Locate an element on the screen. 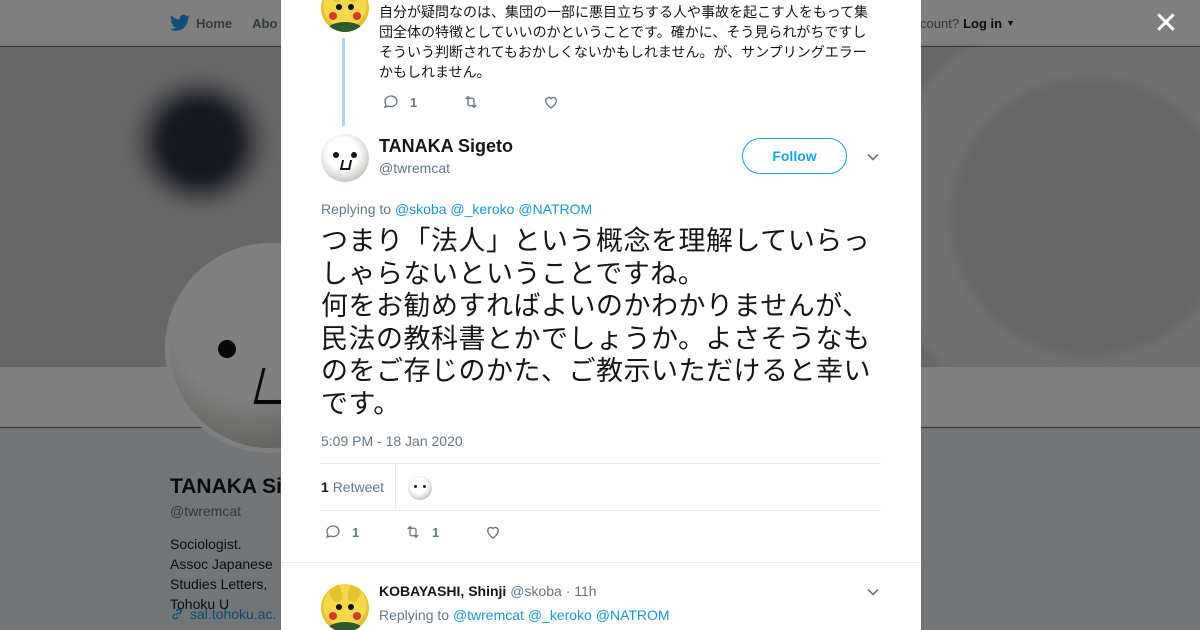  reply-tweet-avatar is located at coordinates (345, 607).